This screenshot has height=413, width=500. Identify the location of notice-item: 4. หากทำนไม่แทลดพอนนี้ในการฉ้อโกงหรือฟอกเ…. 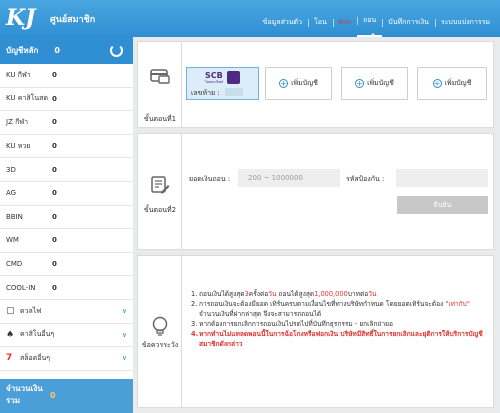
(341, 340).